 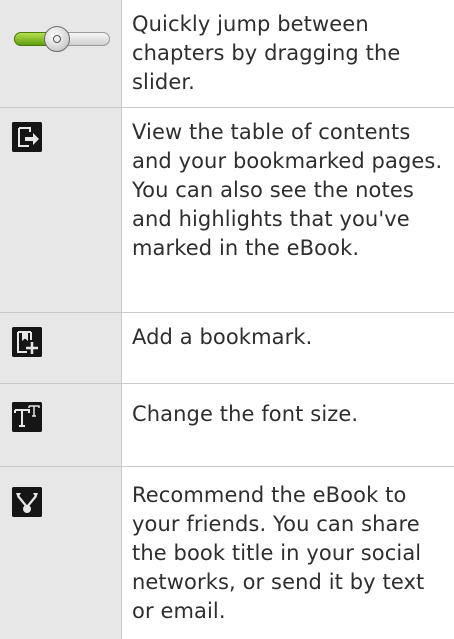 What do you see at coordinates (27, 137) in the screenshot?
I see `table-of-contents-icon` at bounding box center [27, 137].